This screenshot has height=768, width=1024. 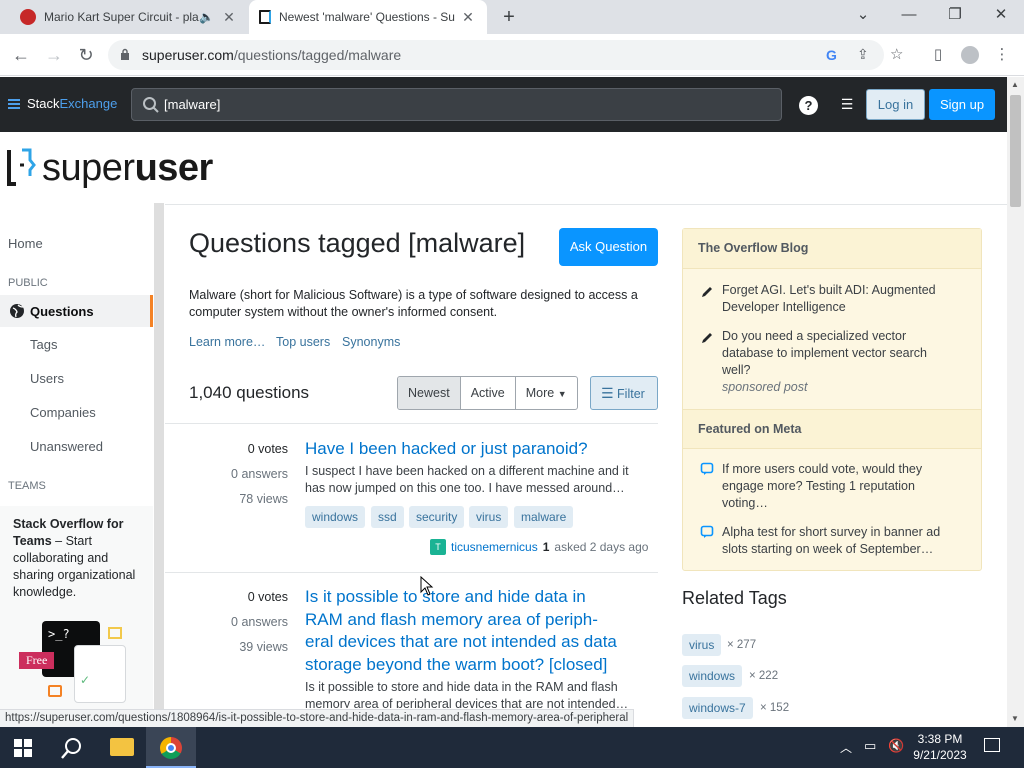 What do you see at coordinates (955, 15) in the screenshot?
I see `restore-button: ❐` at bounding box center [955, 15].